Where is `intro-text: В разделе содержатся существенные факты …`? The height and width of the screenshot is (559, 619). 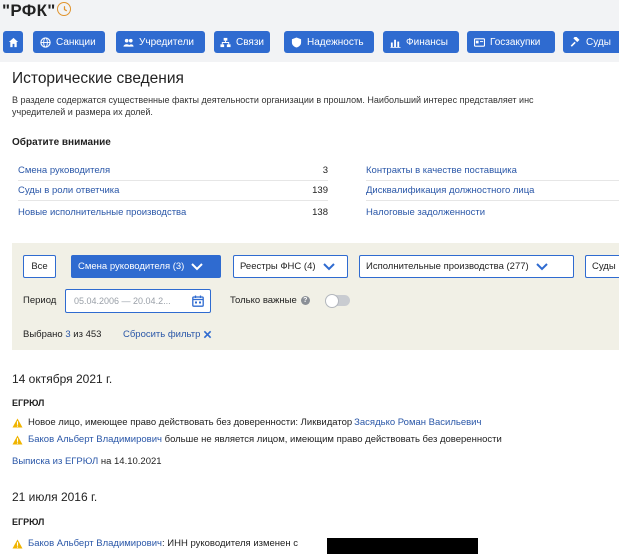 intro-text: В разделе содержатся существенные факты … is located at coordinates (315, 106).